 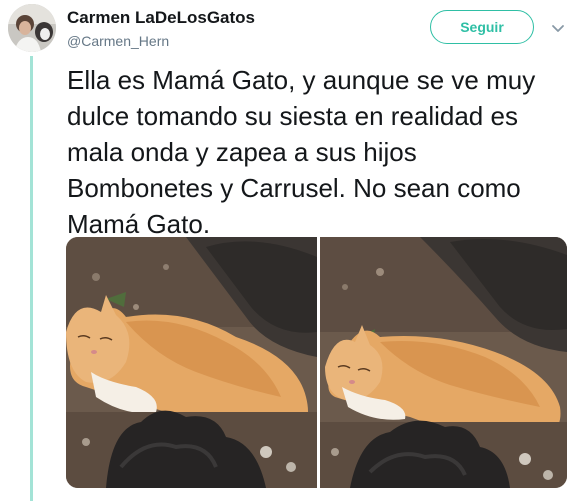 What do you see at coordinates (482, 27) in the screenshot?
I see `follow-button: Seguir` at bounding box center [482, 27].